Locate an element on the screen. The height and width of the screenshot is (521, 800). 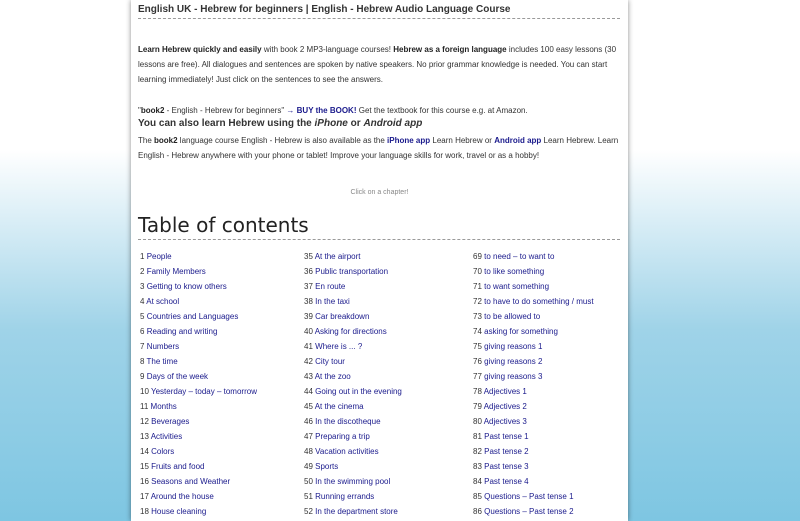
toc-chapter-link: 80 Adjectives 3 is located at coordinates (533, 423).